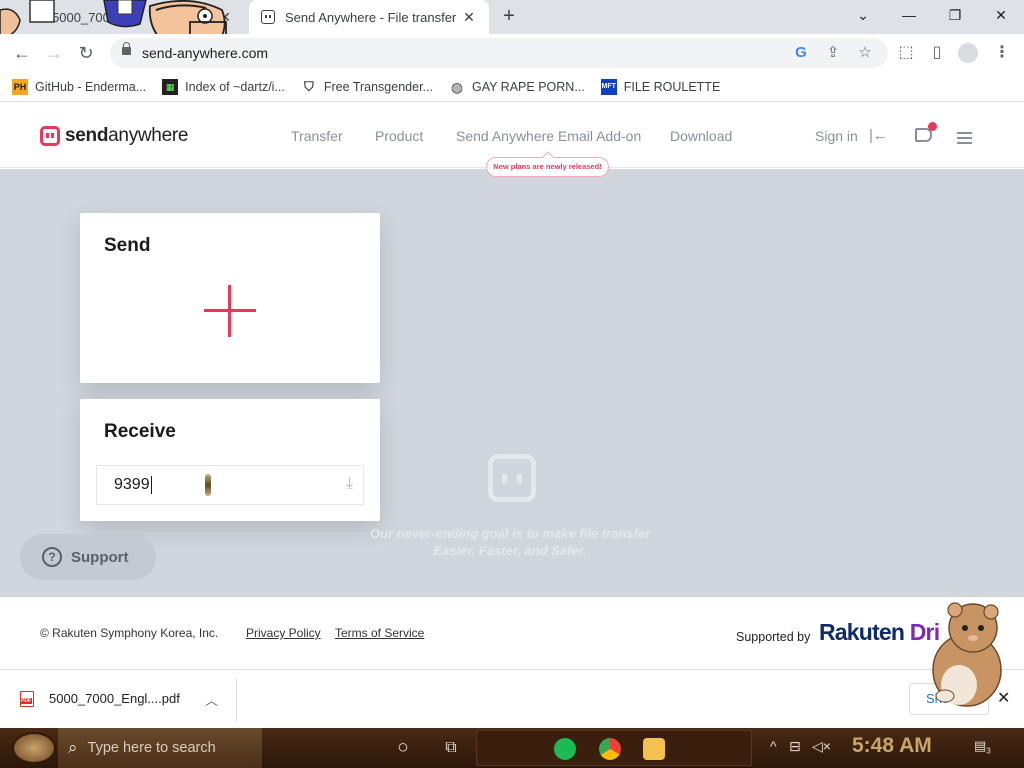  Describe the element at coordinates (129, 633) in the screenshot. I see `copyright-text: © Rakuten Symphony Korea, Inc.` at that location.